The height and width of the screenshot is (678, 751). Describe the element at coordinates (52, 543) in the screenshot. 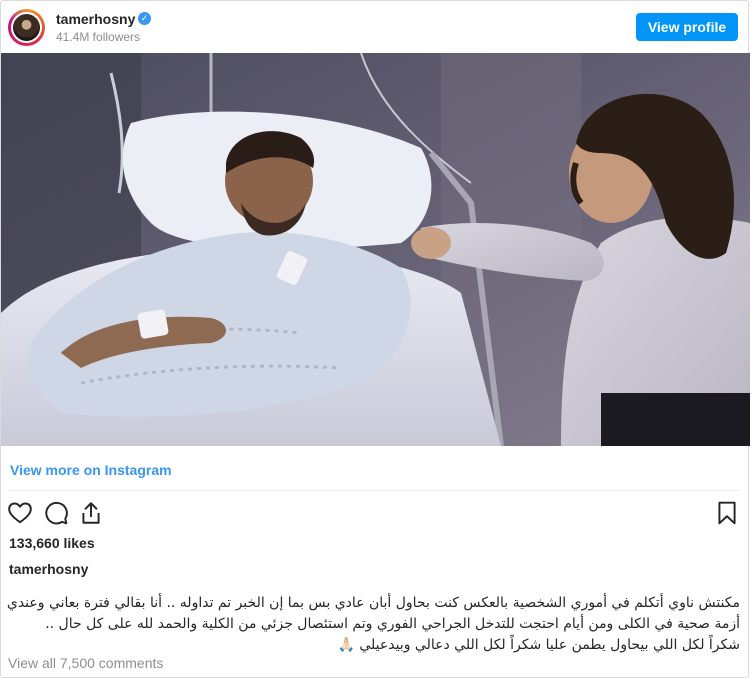

I see `likes-count: 133,660 likes` at that location.